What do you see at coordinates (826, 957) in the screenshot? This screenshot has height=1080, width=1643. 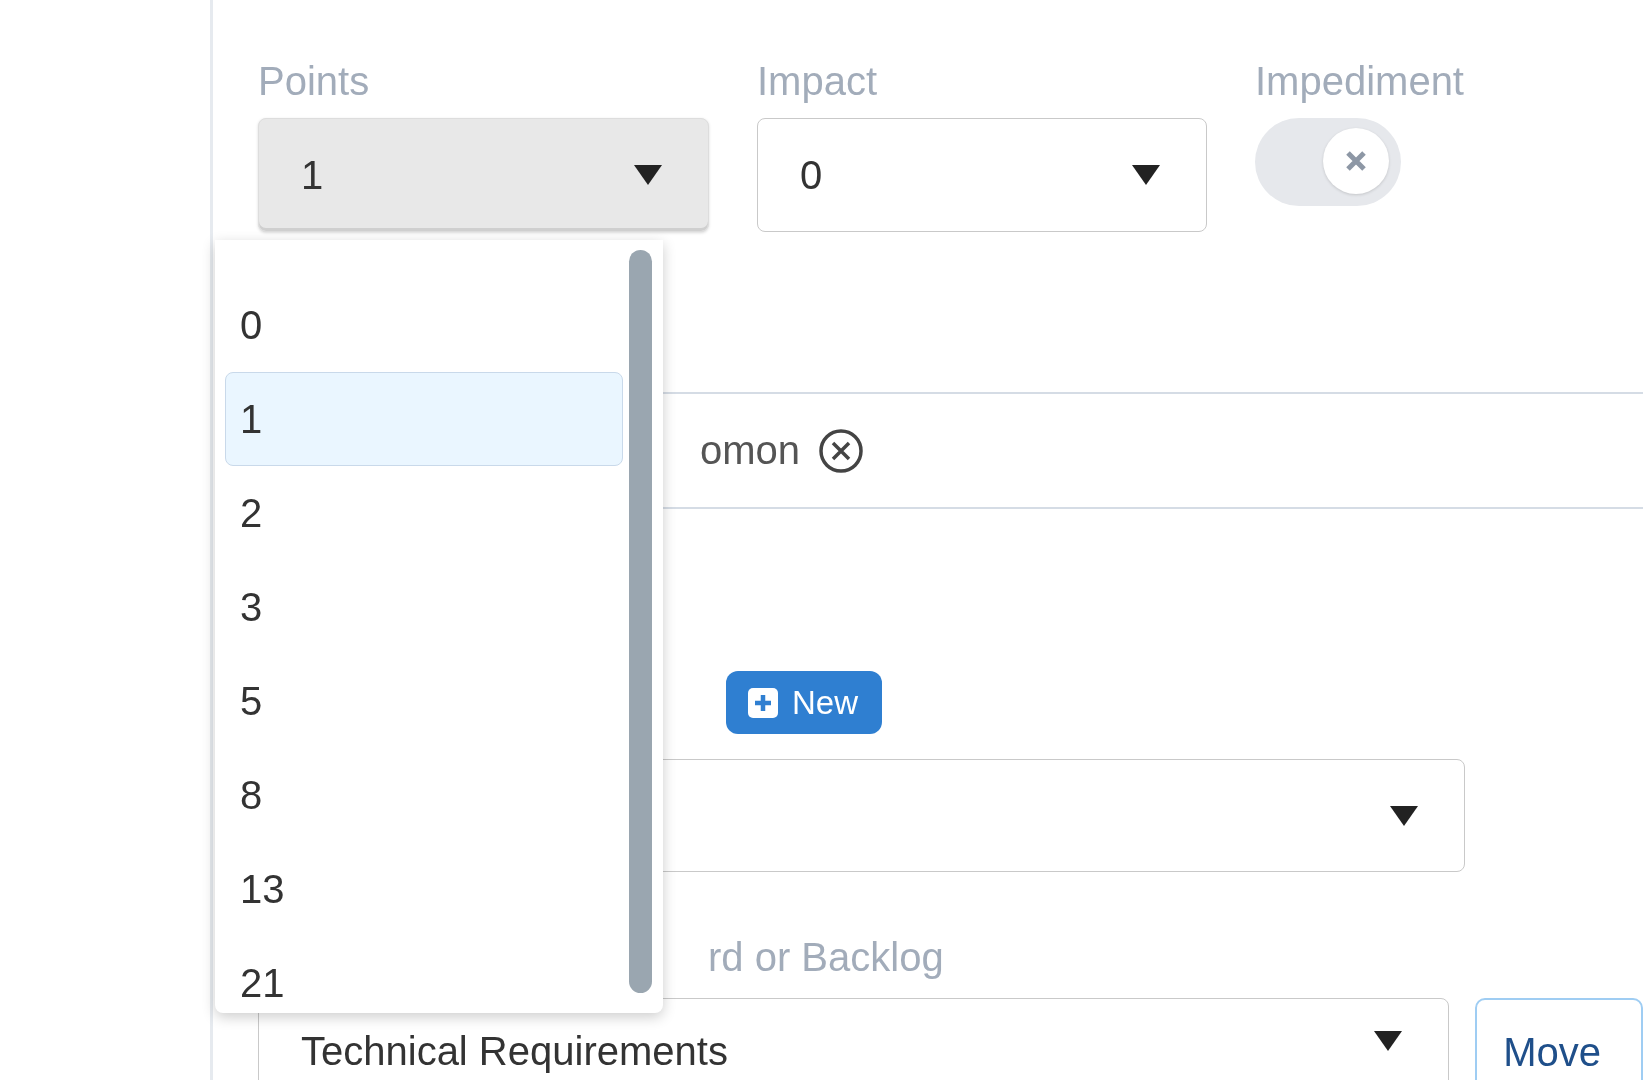 I see `field-label: rd or Backlog` at bounding box center [826, 957].